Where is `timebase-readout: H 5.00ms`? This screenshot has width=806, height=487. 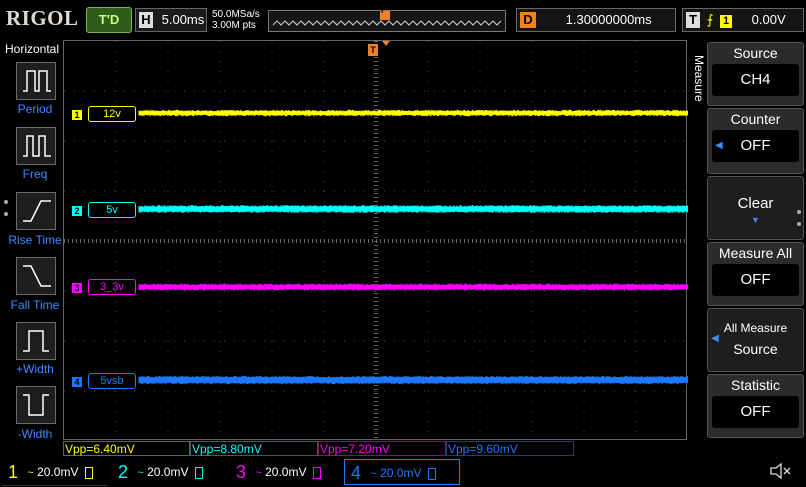
timebase-readout: H 5.00ms is located at coordinates (171, 20).